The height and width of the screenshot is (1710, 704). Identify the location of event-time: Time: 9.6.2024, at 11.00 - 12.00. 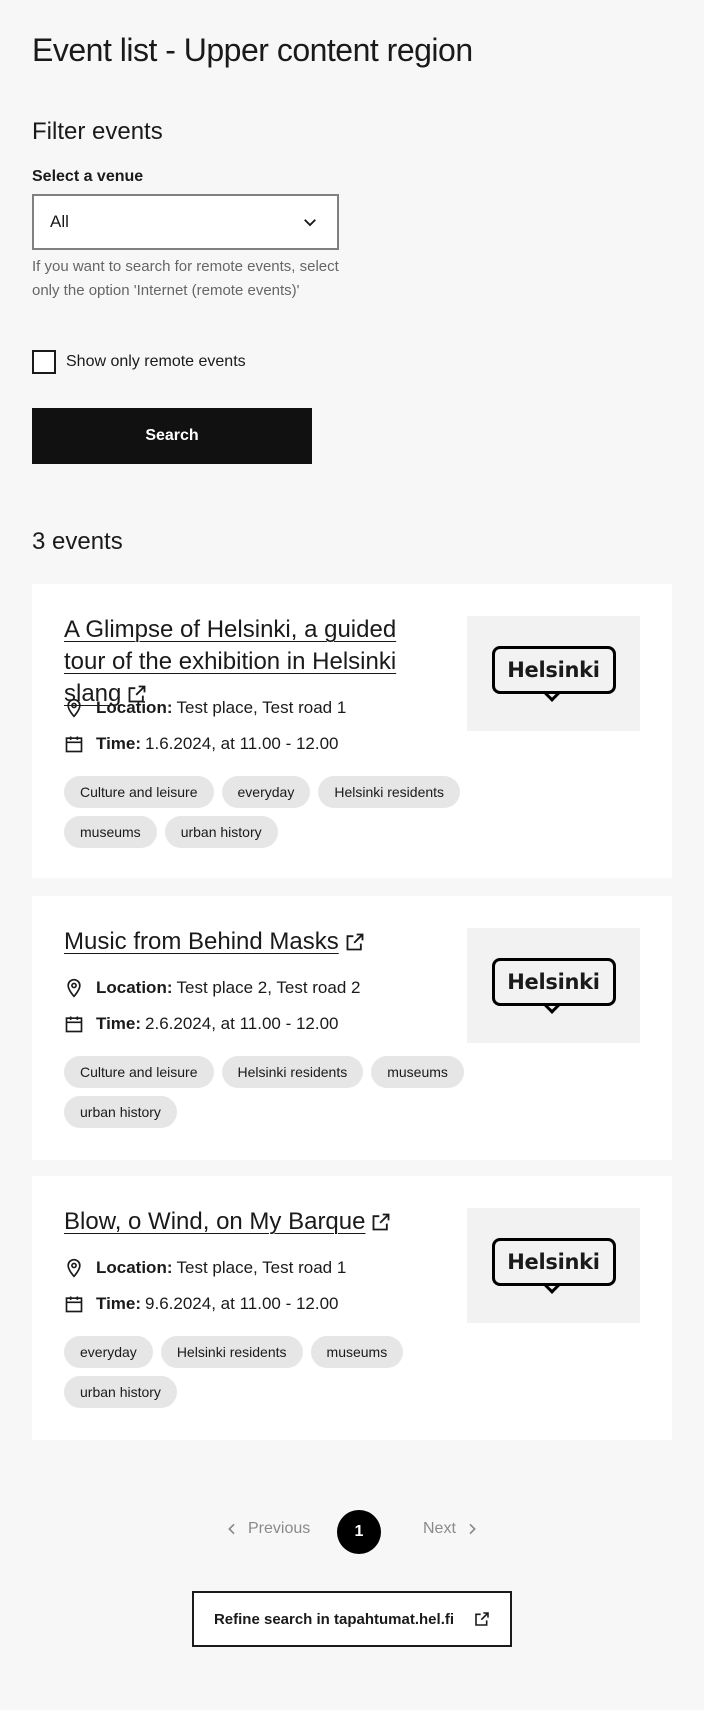
(201, 1304).